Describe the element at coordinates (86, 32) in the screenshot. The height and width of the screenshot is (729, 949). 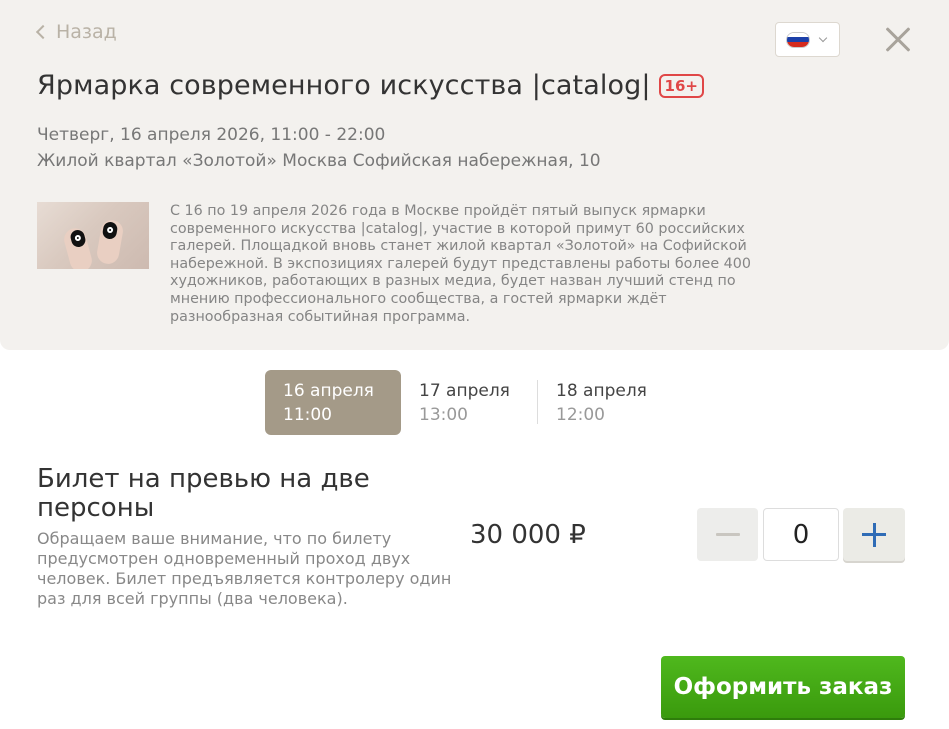
I see `back-label: Назад` at that location.